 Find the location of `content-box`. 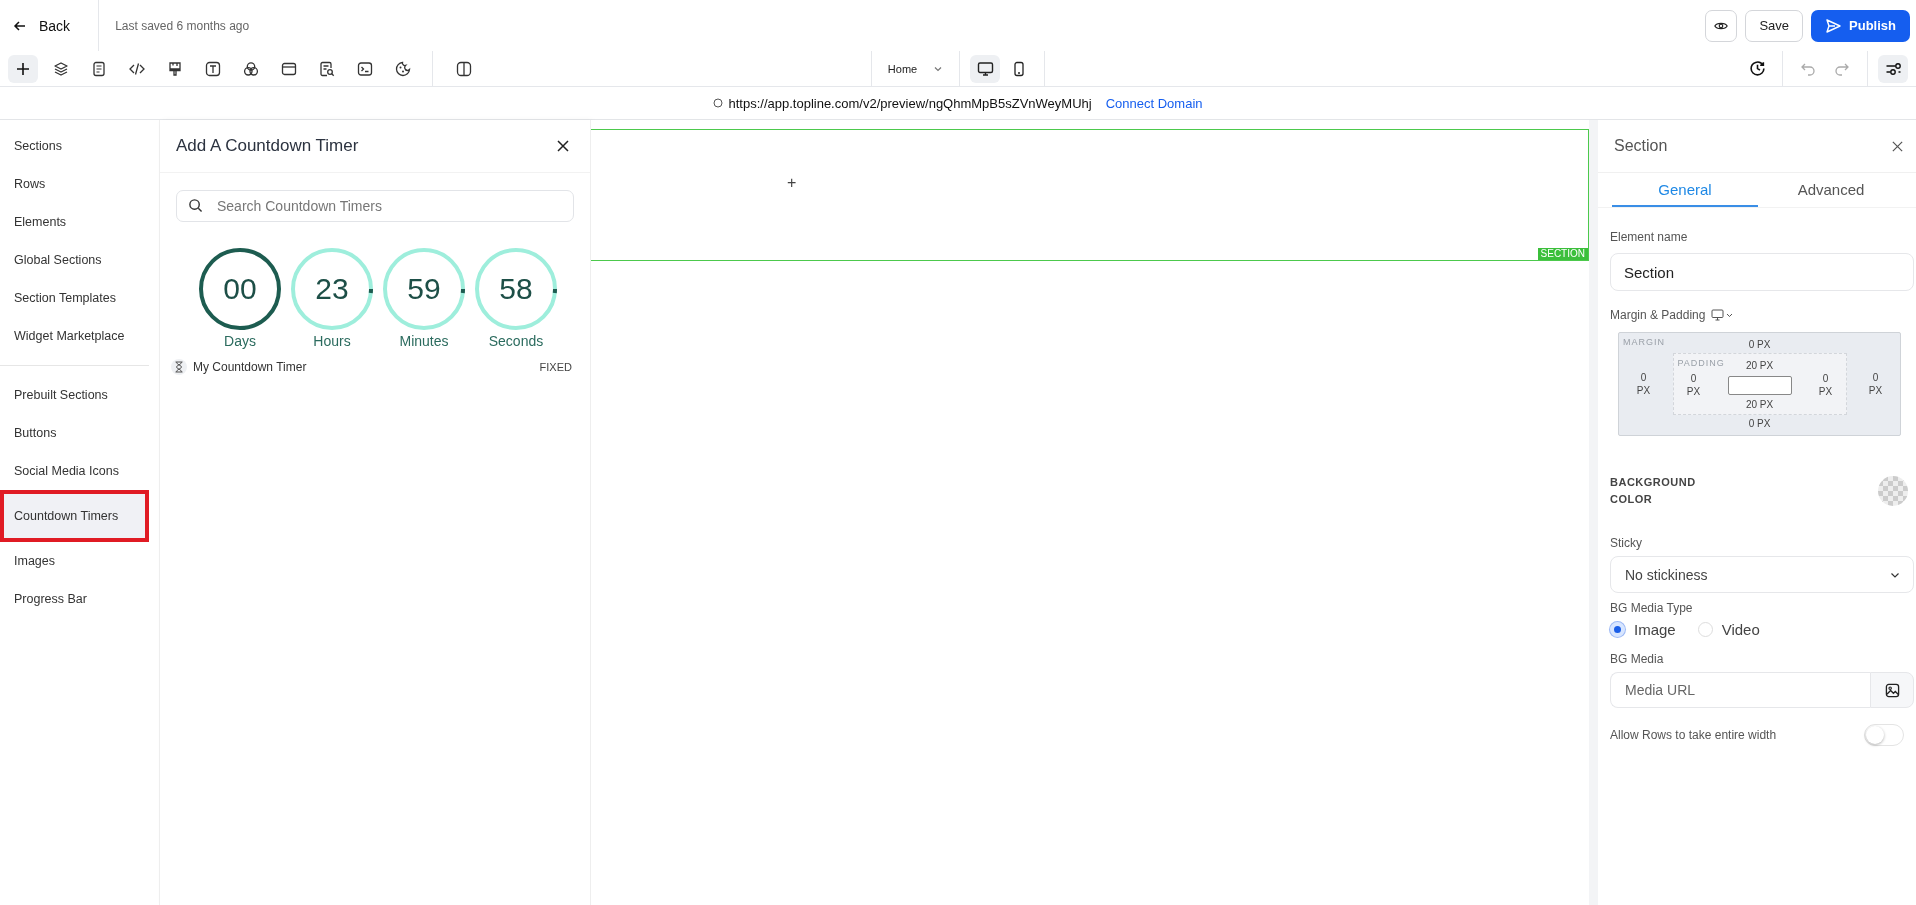

content-box is located at coordinates (1759, 385).